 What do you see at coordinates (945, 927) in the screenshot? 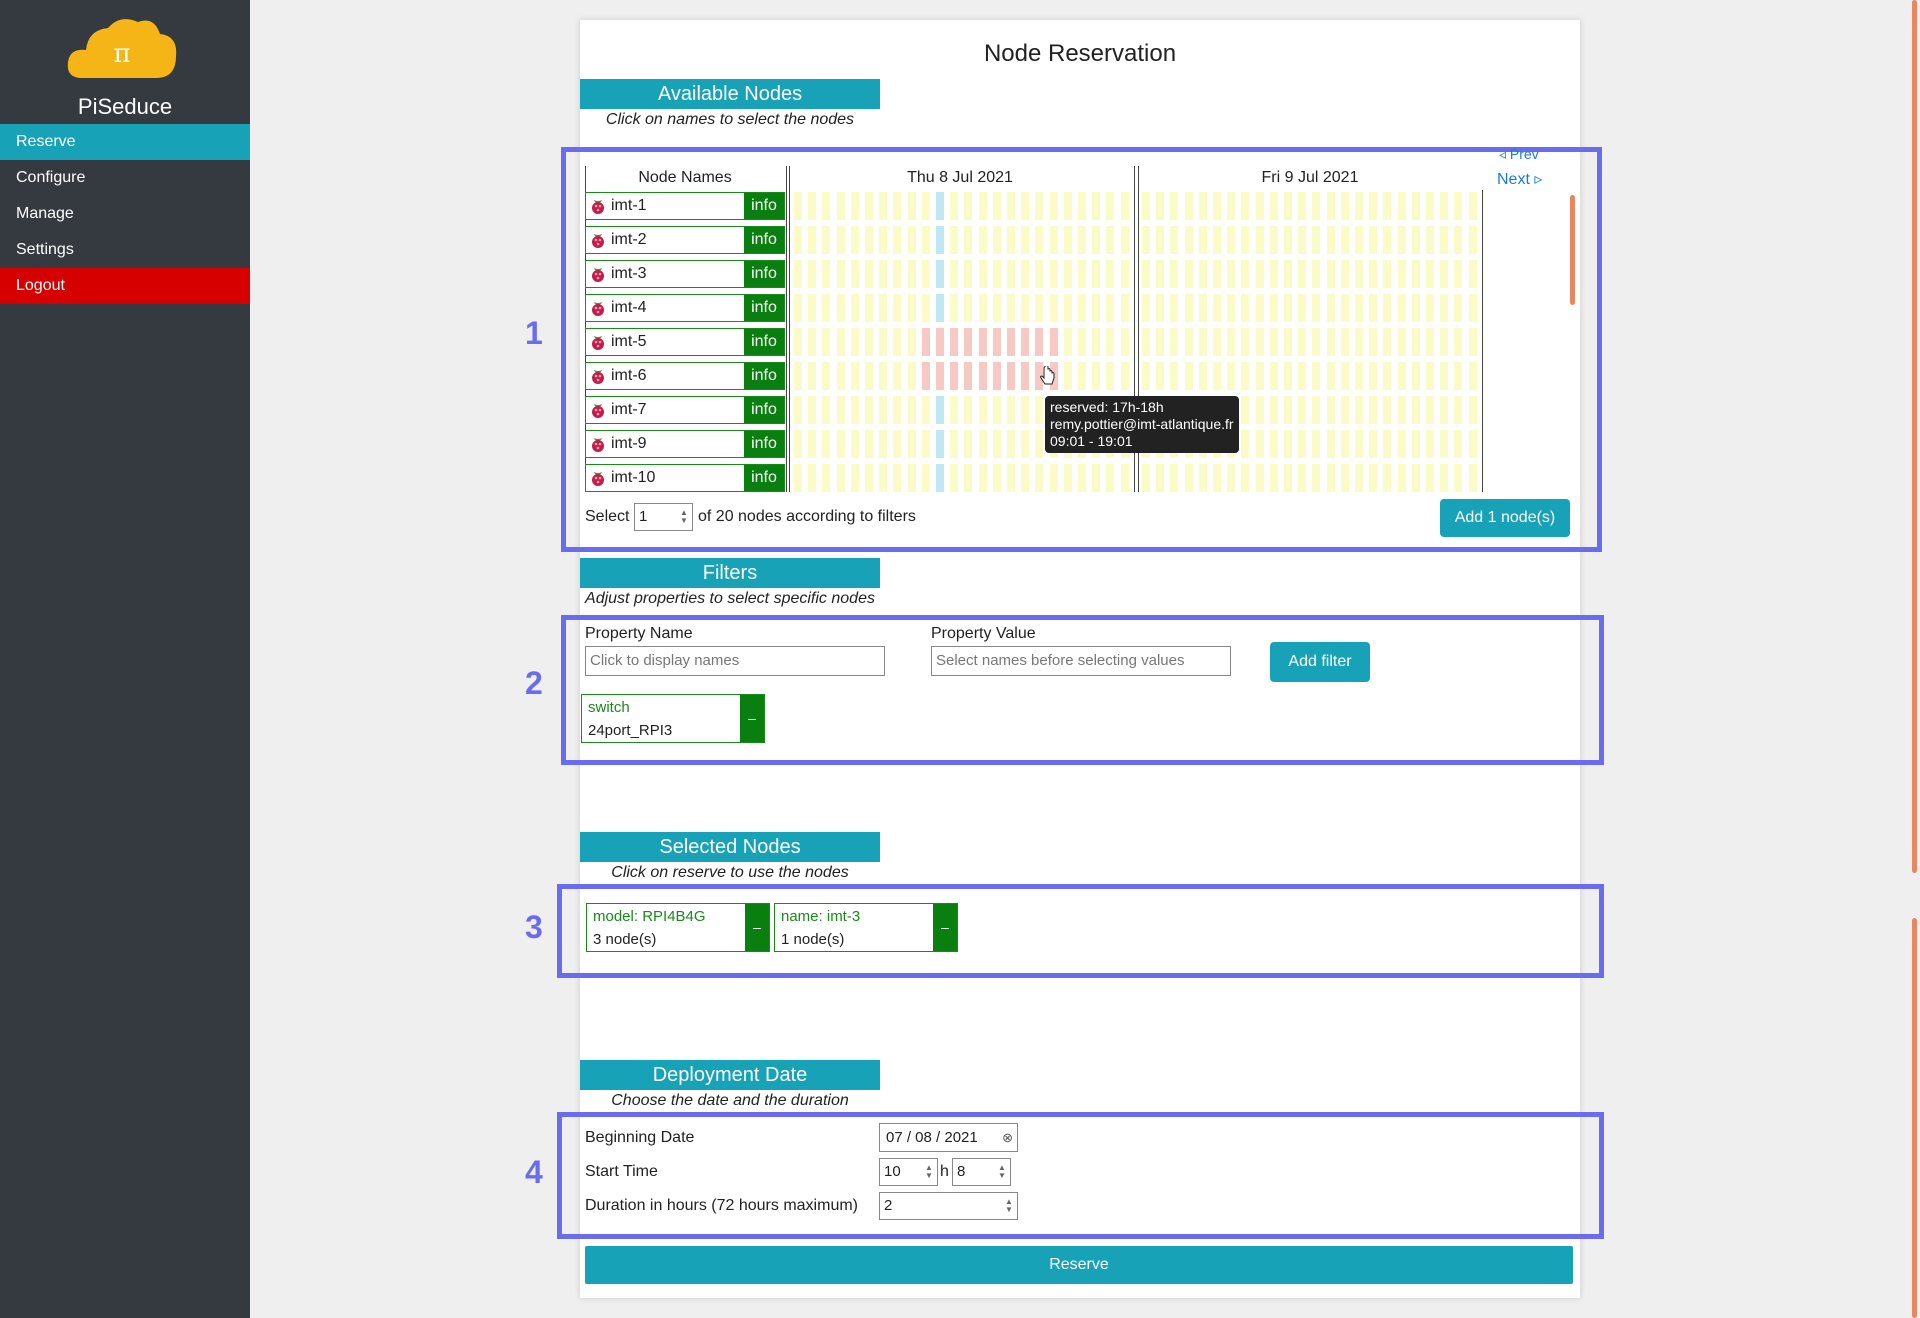
I see `remove-selected-button: –` at bounding box center [945, 927].